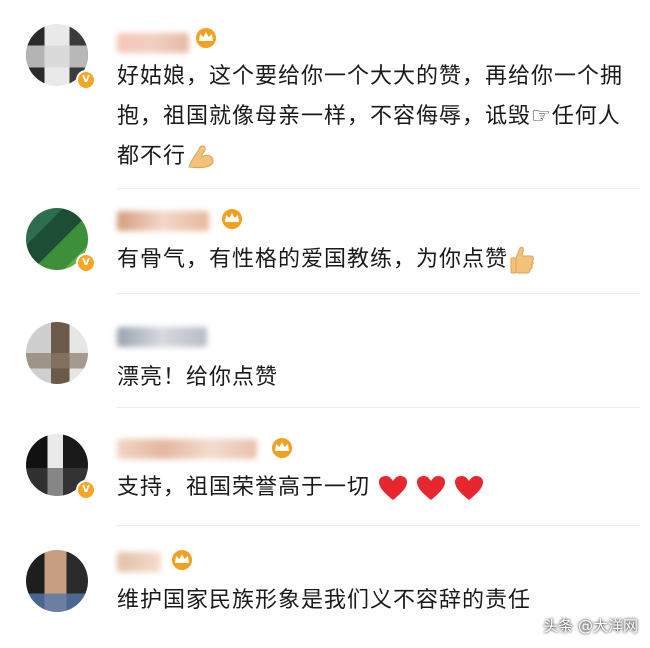 Image resolution: width=650 pixels, height=648 pixels. What do you see at coordinates (372, 260) in the screenshot?
I see `comment-text: 有骨气，有性格的爱国教练，为你点赞` at bounding box center [372, 260].